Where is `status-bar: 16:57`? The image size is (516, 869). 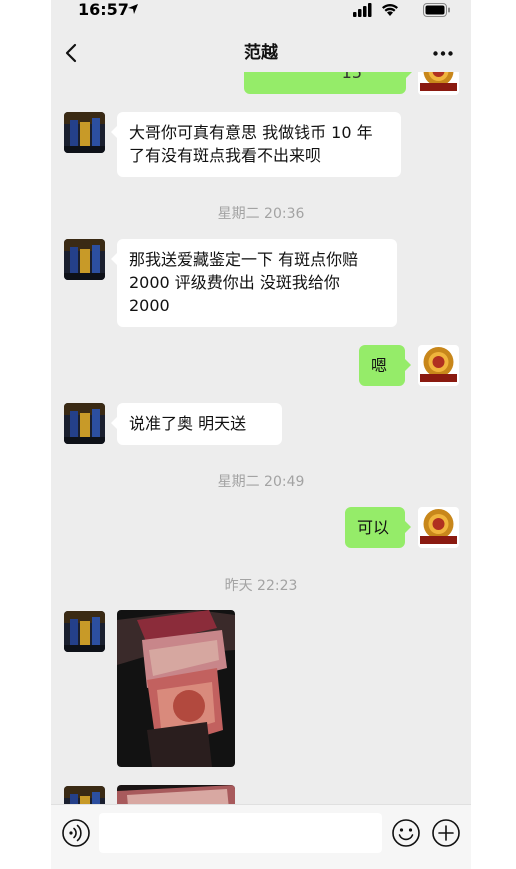
status-bar: 16:57 is located at coordinates (261, 11).